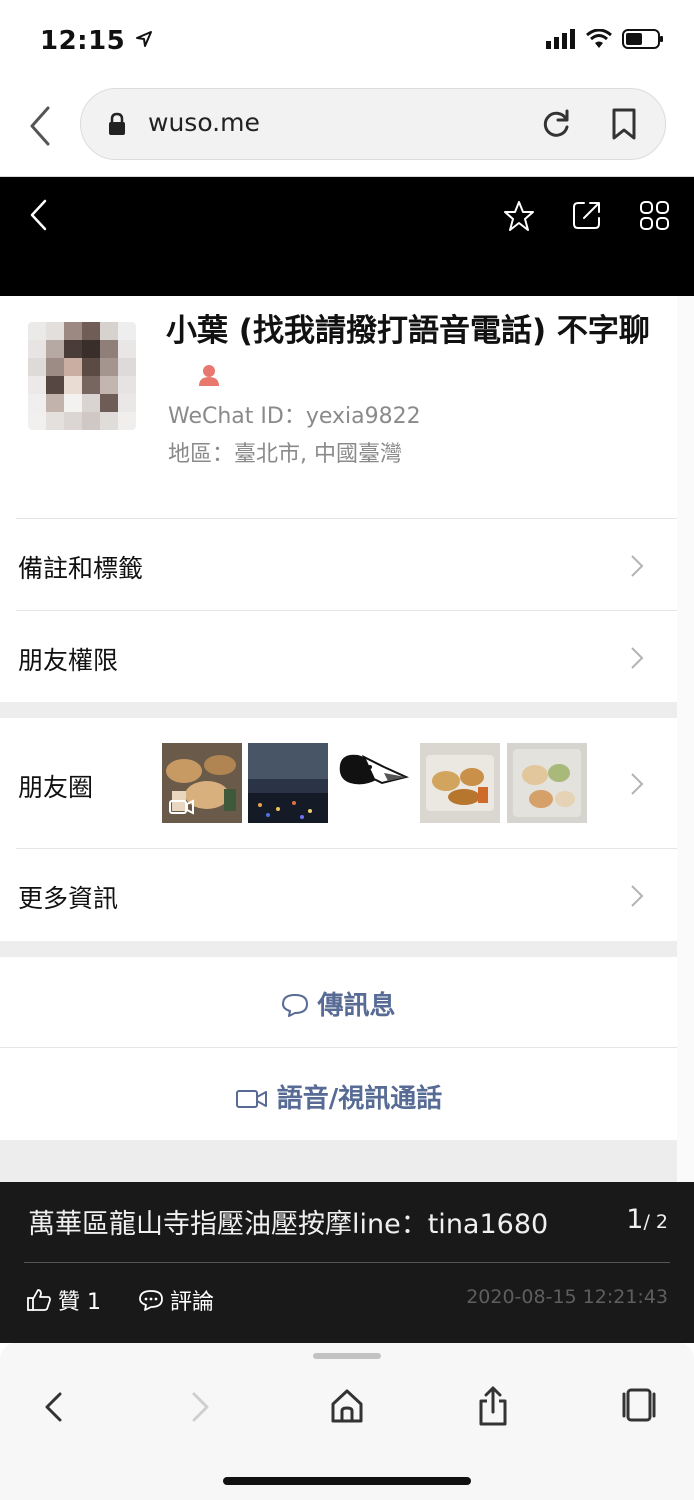 This screenshot has height=1500, width=694. Describe the element at coordinates (642, 39) in the screenshot. I see `battery-icon` at that location.